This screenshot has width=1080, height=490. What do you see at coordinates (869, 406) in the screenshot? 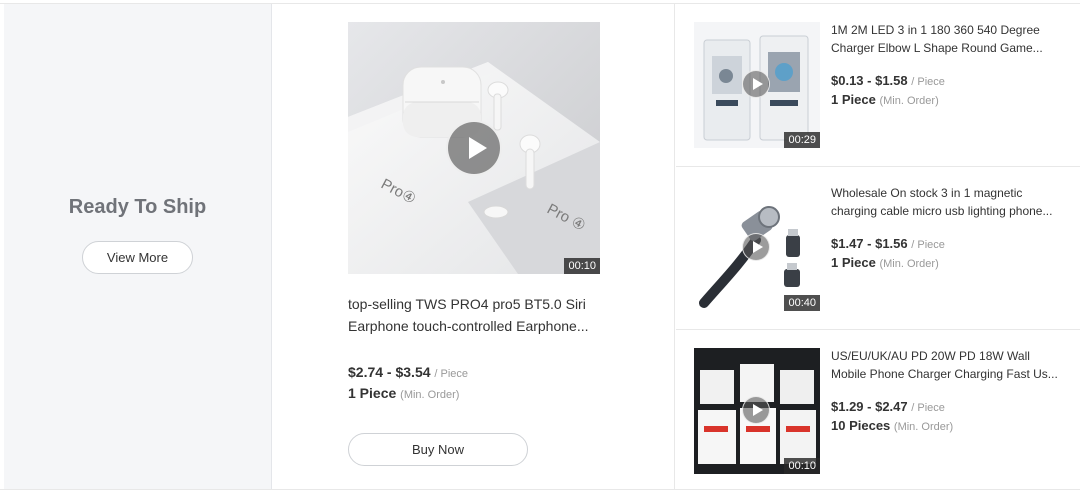
I see `price-range: $1.29 - $2.47` at bounding box center [869, 406].